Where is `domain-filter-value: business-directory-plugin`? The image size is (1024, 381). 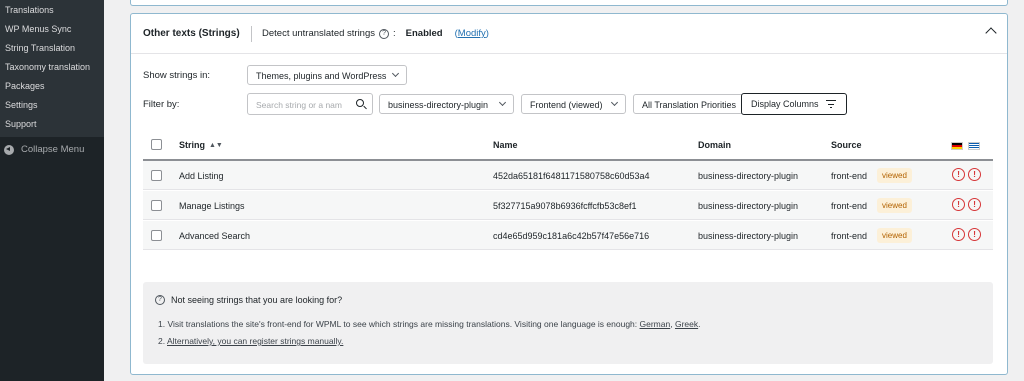 domain-filter-value: business-directory-plugin is located at coordinates (438, 105).